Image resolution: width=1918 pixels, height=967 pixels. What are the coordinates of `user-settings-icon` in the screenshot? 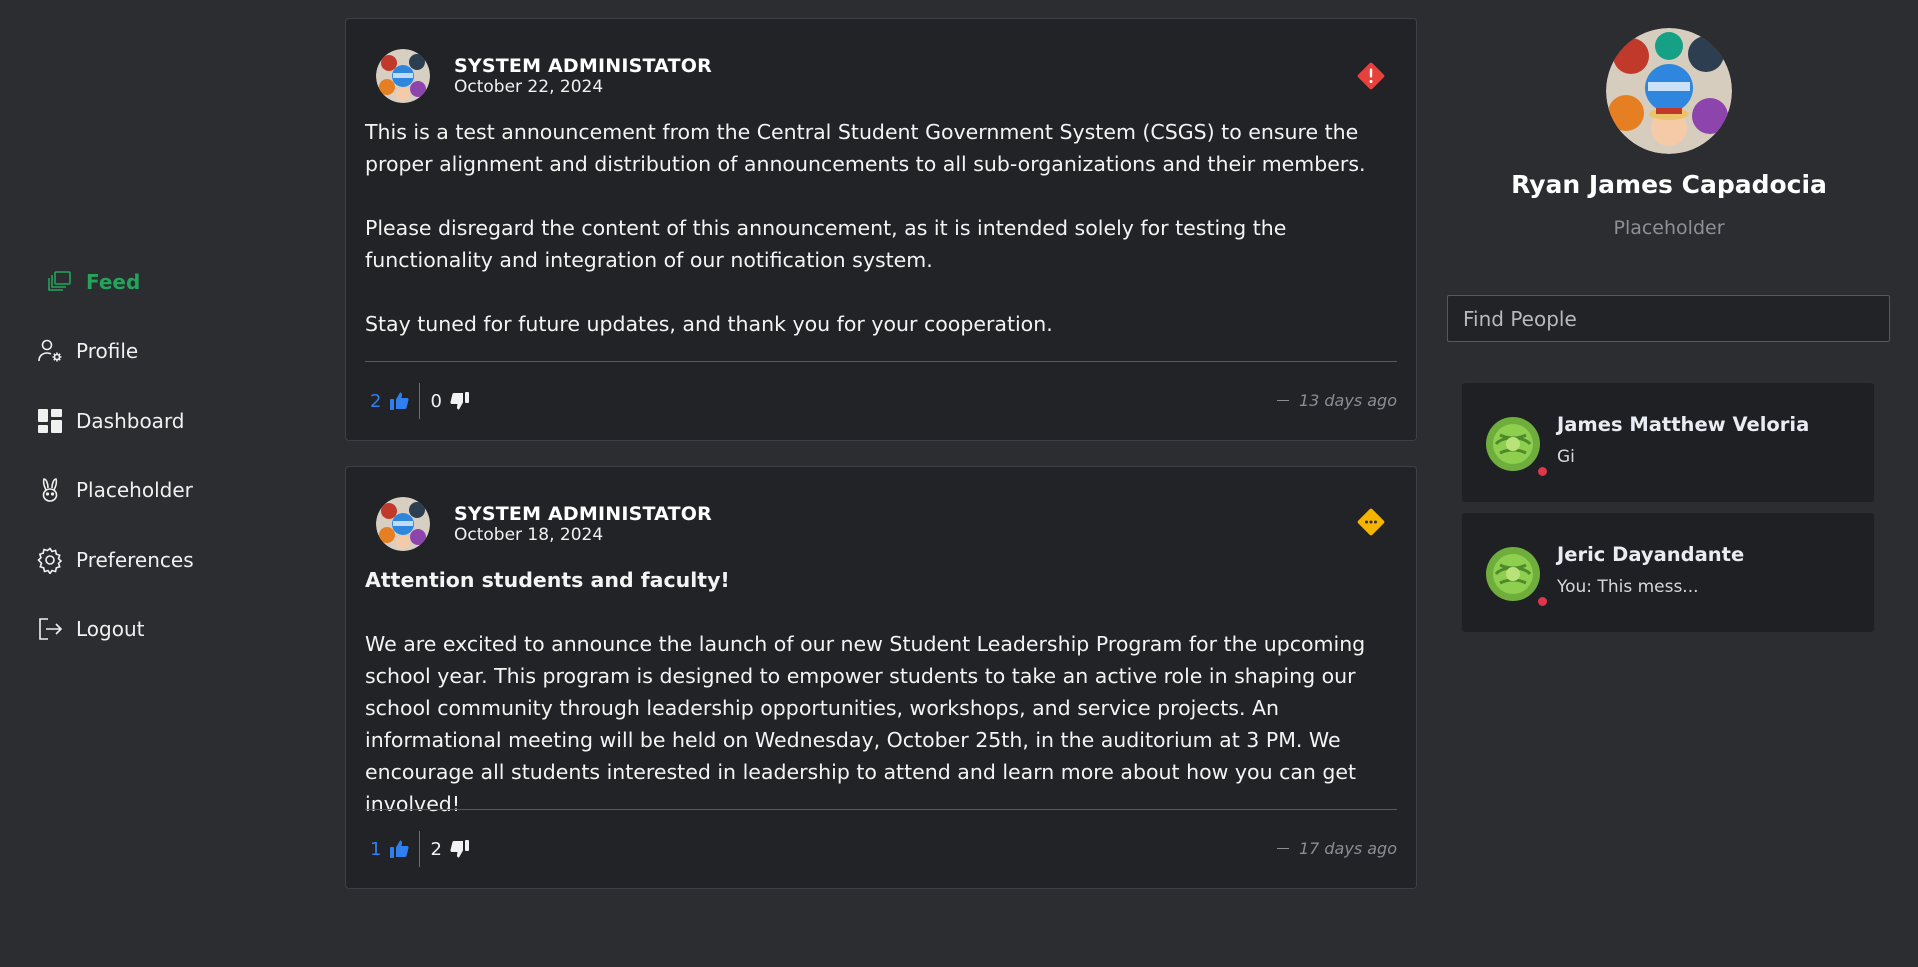 It's located at (50, 350).